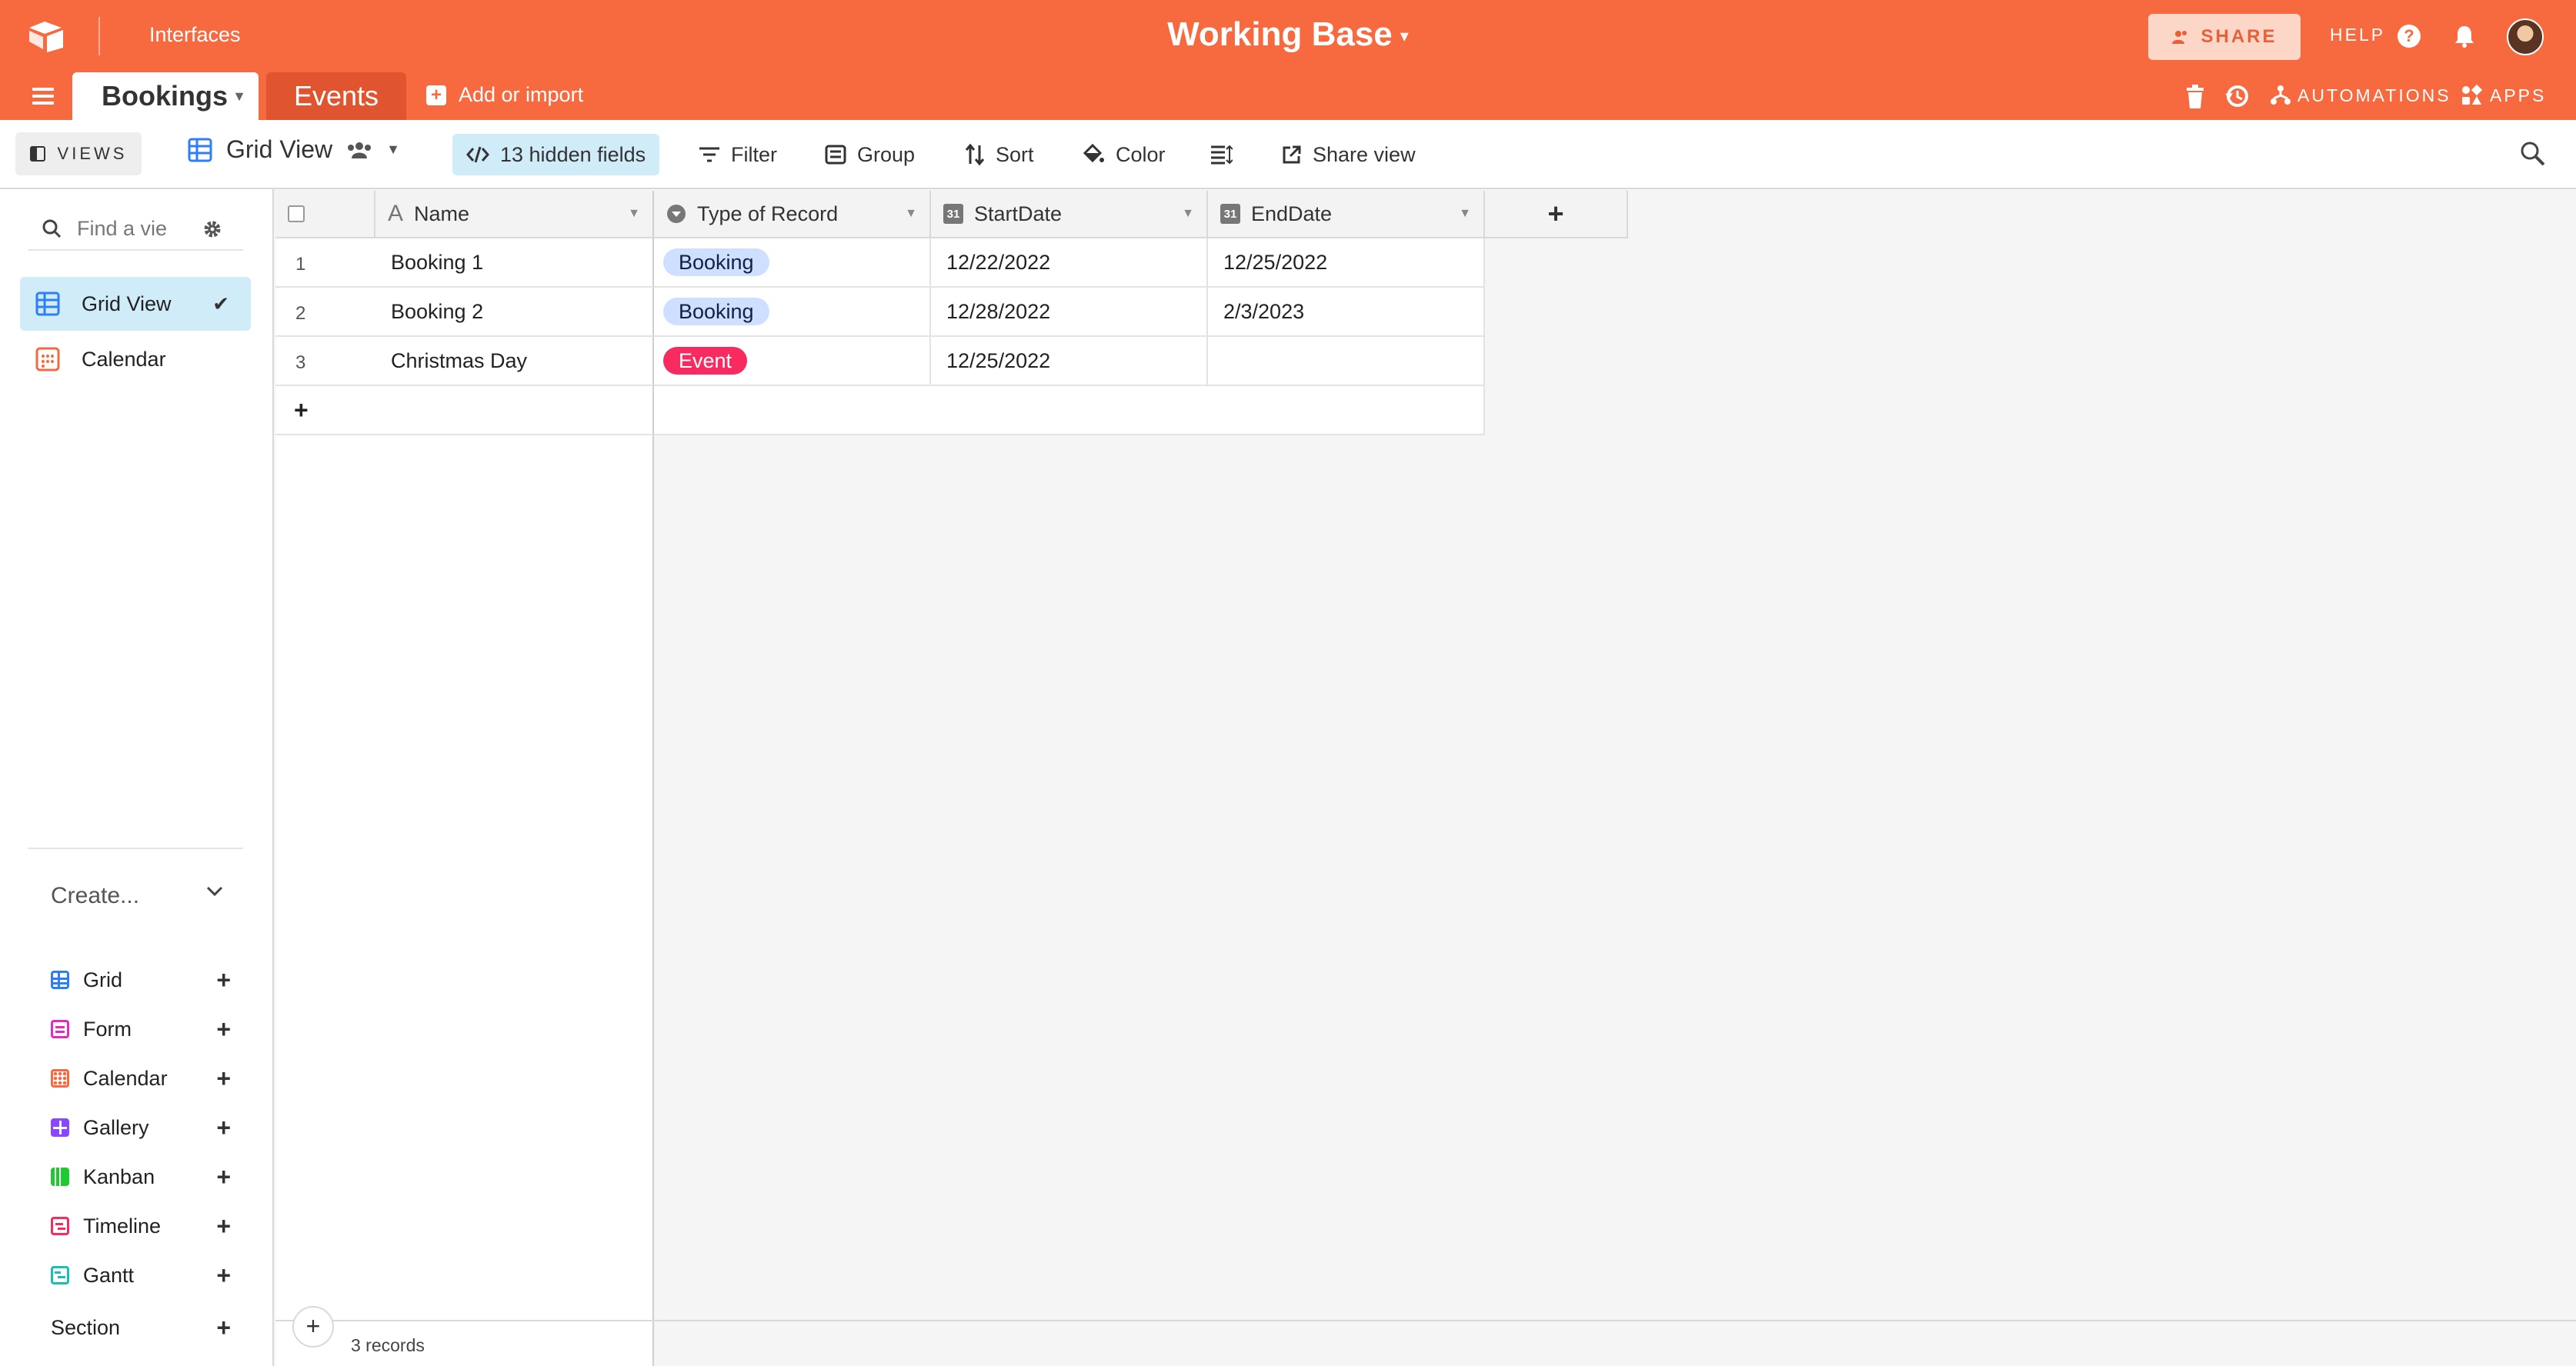 The width and height of the screenshot is (2576, 1366). Describe the element at coordinates (200, 150) in the screenshot. I see `grid-icon` at that location.